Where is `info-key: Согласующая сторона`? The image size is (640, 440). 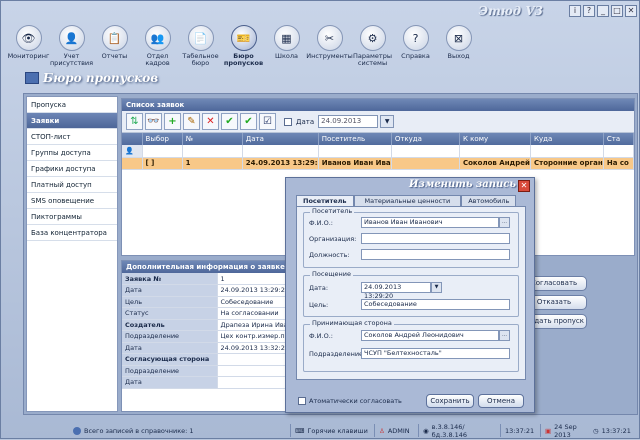 info-key: Согласующая сторона is located at coordinates (170, 359).